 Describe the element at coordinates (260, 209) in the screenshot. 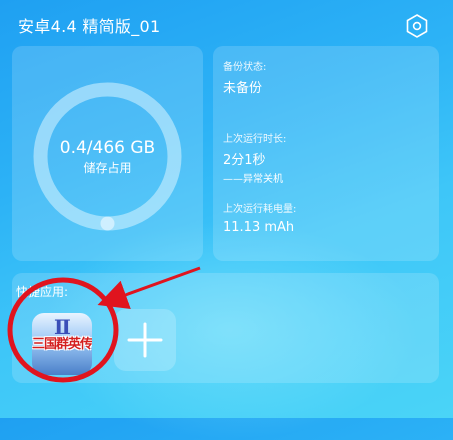

I see `power-label: 上次运行耗电量:` at that location.